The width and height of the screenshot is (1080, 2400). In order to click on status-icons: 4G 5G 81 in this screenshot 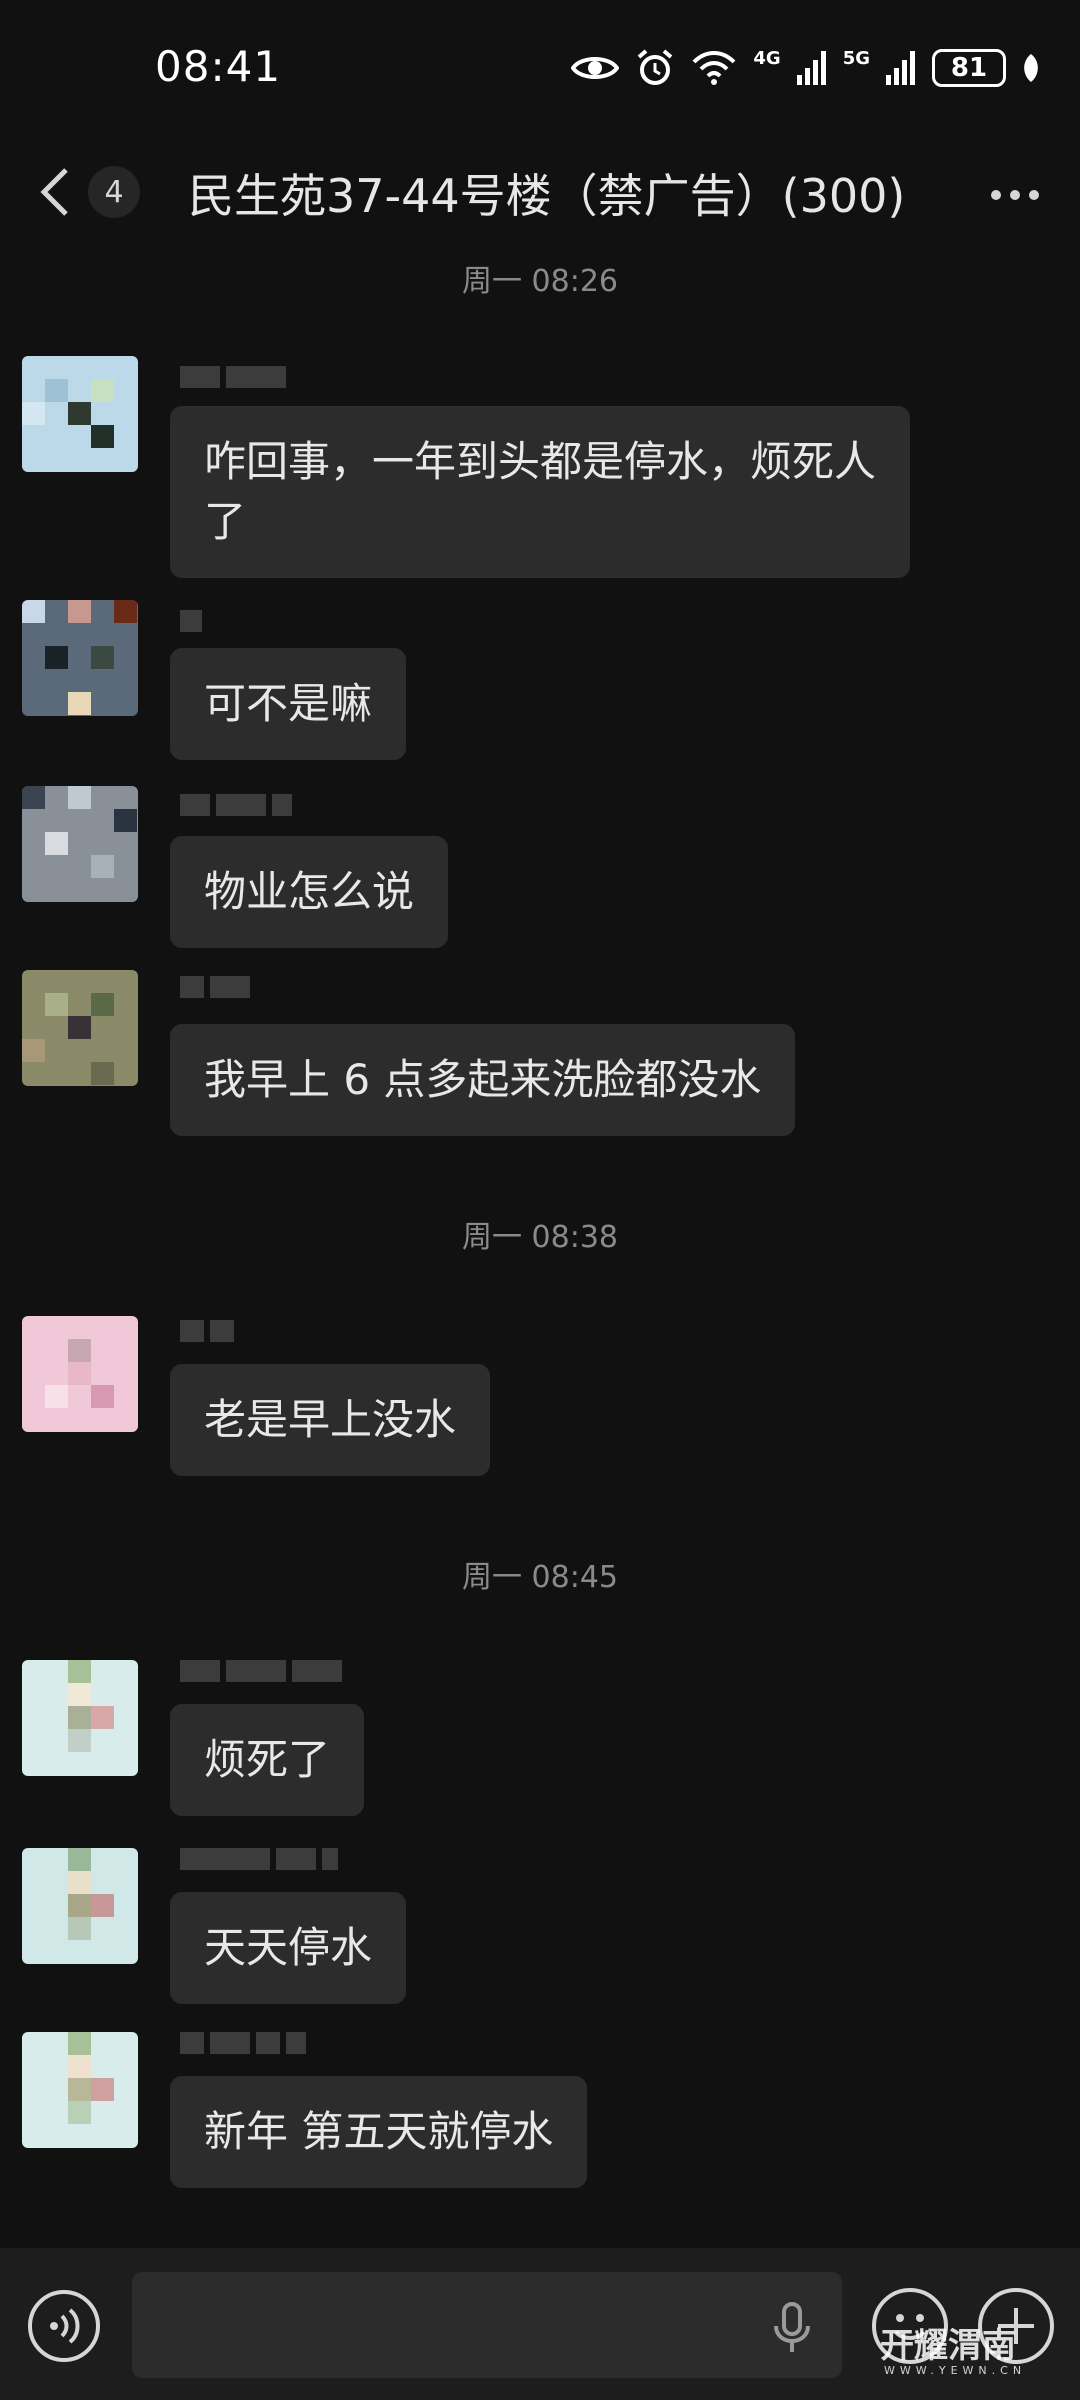, I will do `click(805, 68)`.